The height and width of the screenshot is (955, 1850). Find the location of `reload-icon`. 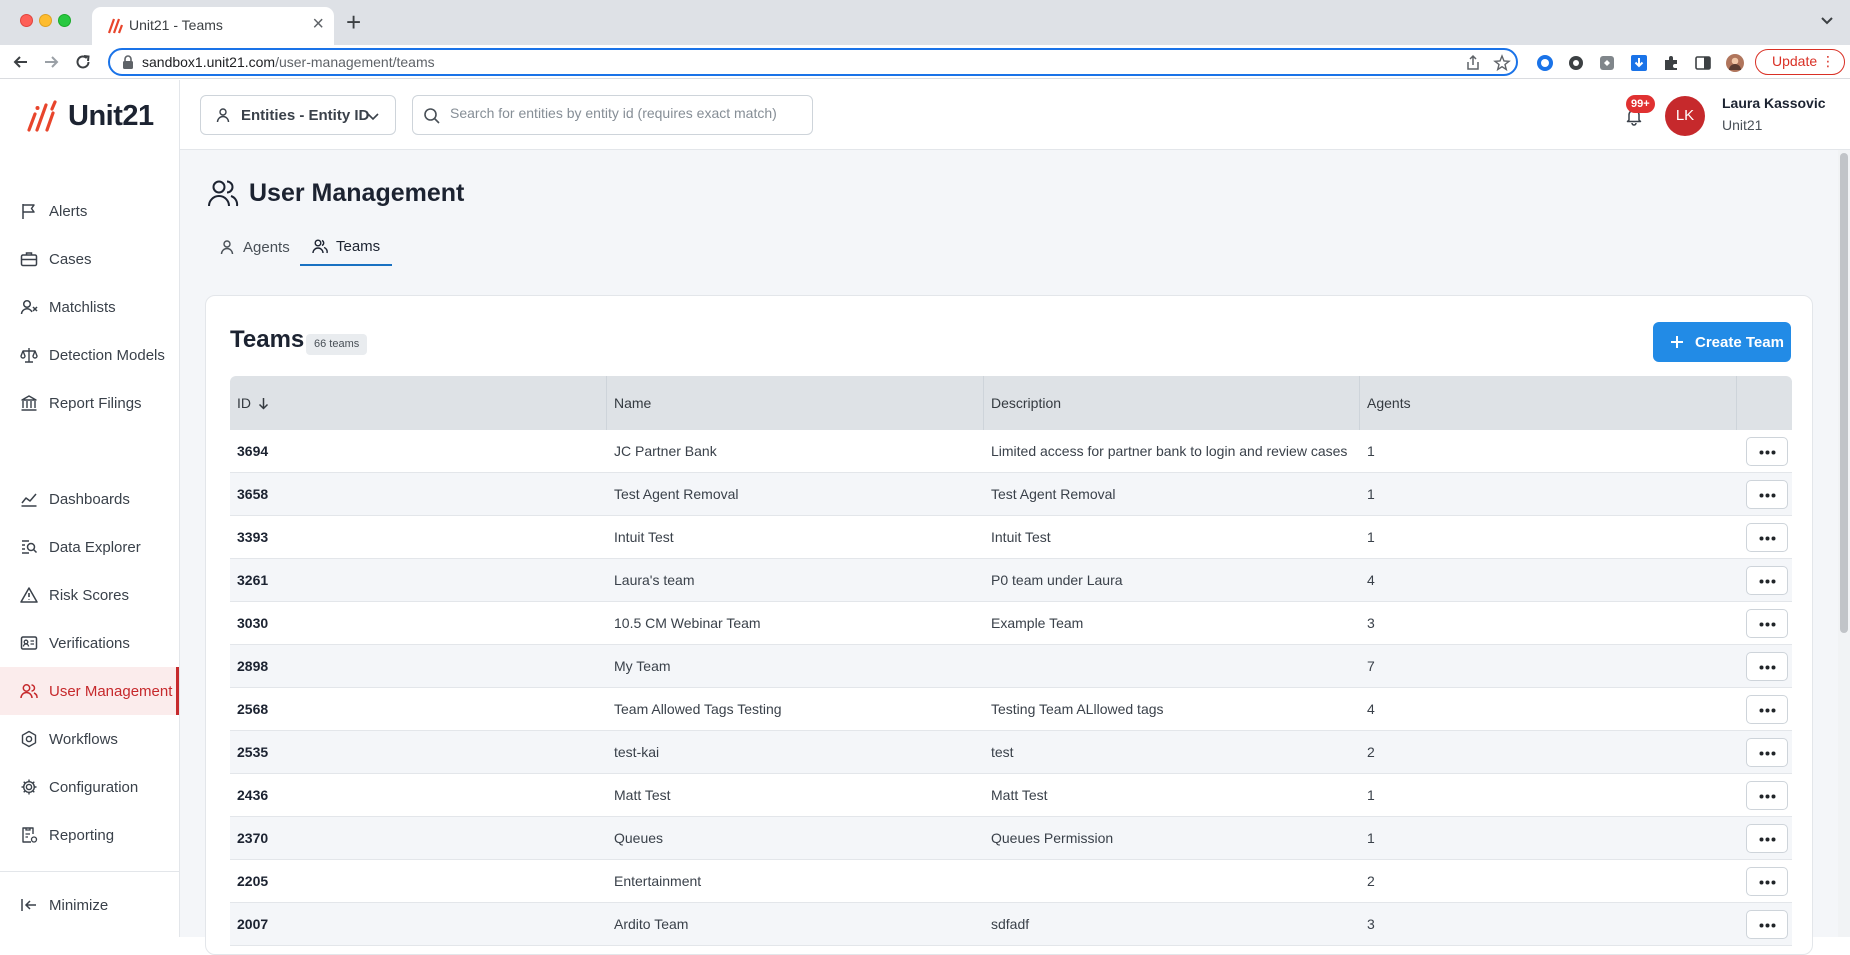

reload-icon is located at coordinates (83, 62).